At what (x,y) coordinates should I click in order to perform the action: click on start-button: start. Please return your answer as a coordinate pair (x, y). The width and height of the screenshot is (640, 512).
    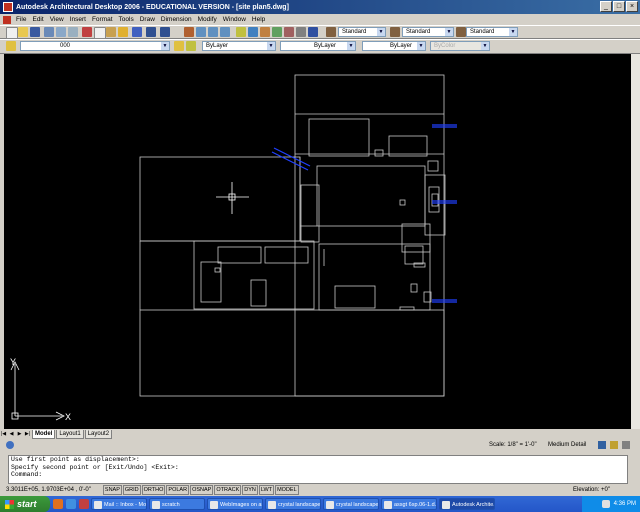
    Looking at the image, I should click on (25, 504).